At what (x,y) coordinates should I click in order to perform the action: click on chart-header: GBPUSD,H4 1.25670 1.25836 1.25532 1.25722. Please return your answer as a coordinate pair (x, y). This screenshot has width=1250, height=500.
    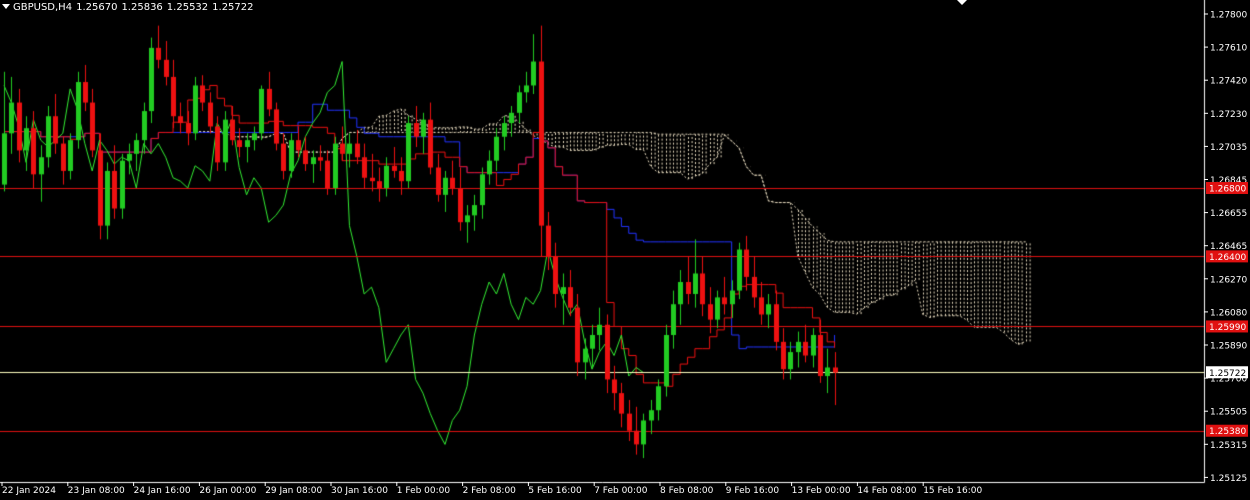
    Looking at the image, I should click on (130, 8).